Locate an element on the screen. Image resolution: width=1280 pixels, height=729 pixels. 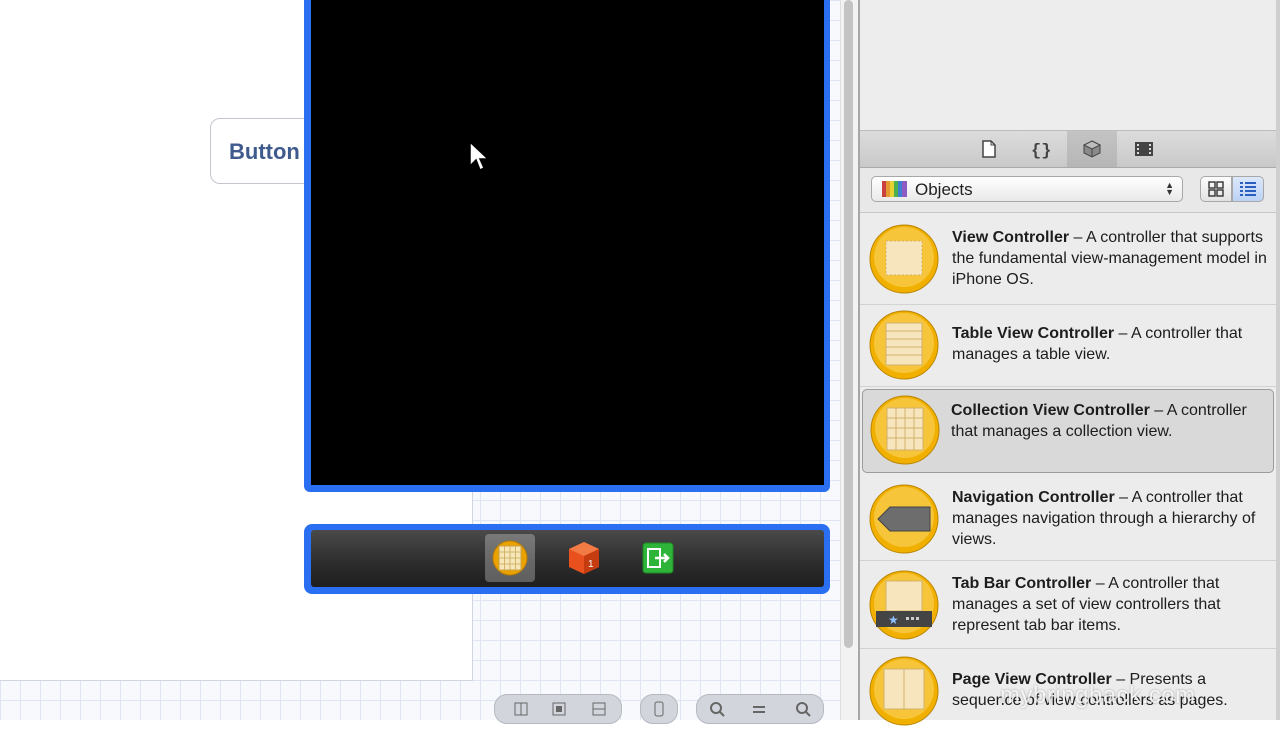
item-title: View Controller is located at coordinates (1011, 237).